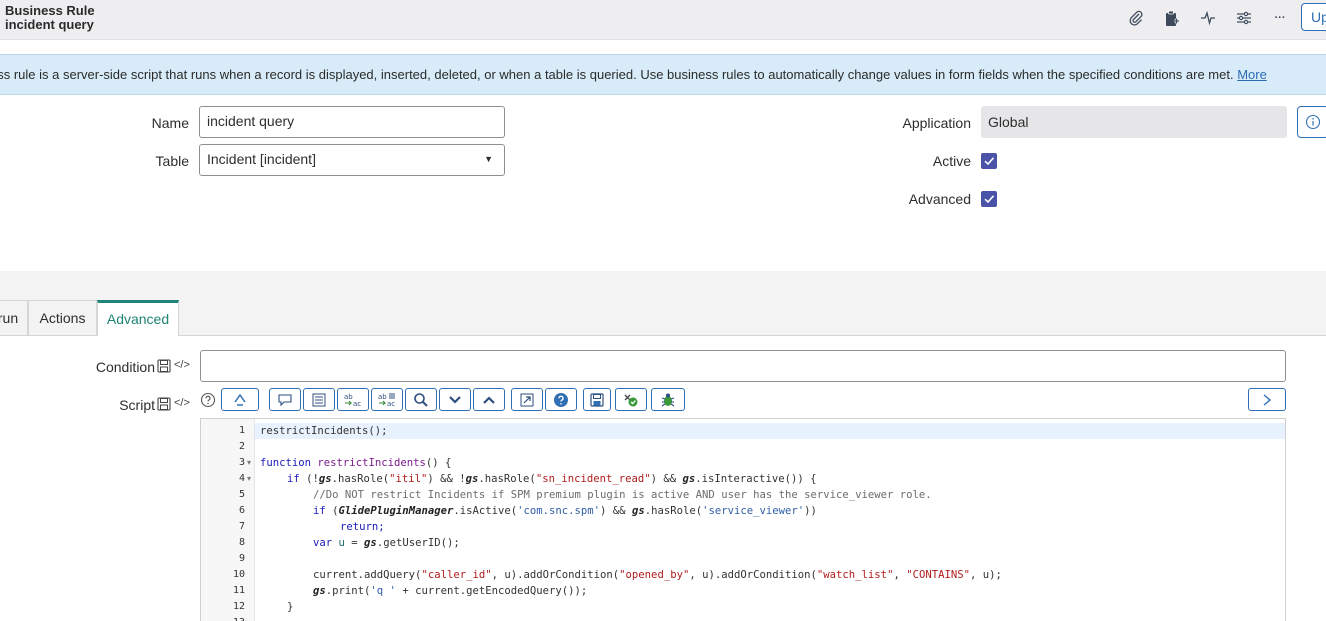 This screenshot has width=1326, height=621. What do you see at coordinates (241, 558) in the screenshot?
I see `line-number: 9` at bounding box center [241, 558].